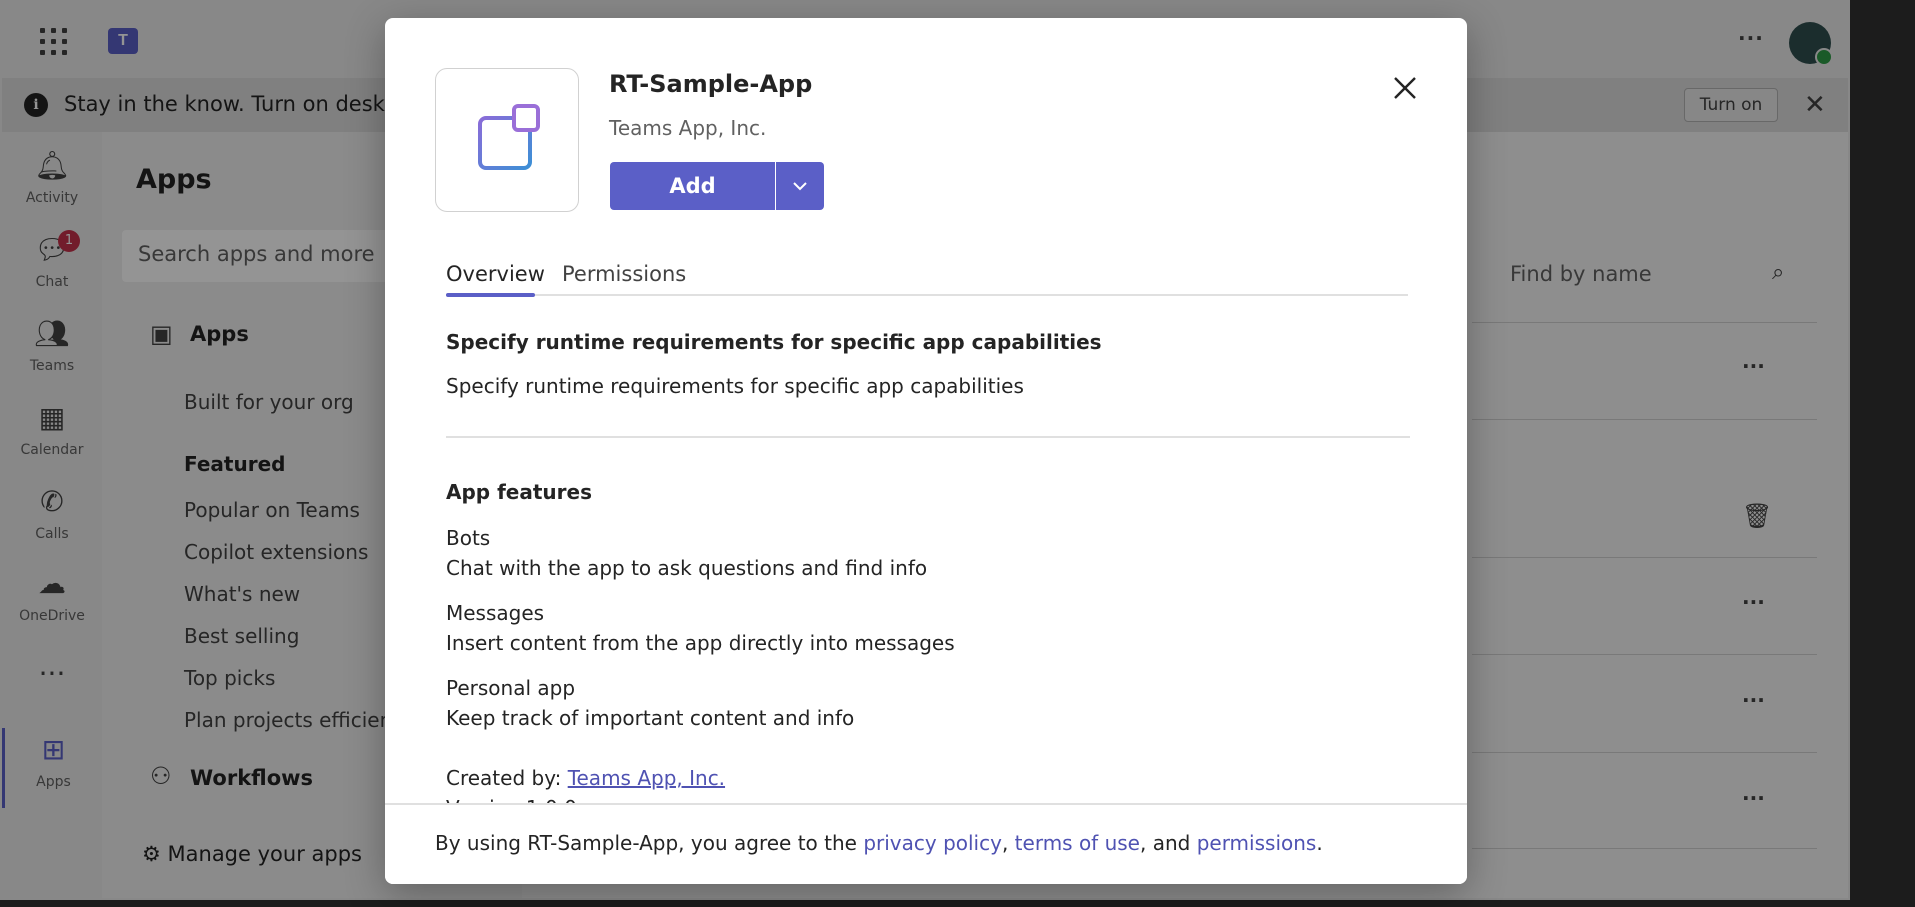  What do you see at coordinates (646, 778) in the screenshot?
I see `publisher-link: Teams App, Inc.` at bounding box center [646, 778].